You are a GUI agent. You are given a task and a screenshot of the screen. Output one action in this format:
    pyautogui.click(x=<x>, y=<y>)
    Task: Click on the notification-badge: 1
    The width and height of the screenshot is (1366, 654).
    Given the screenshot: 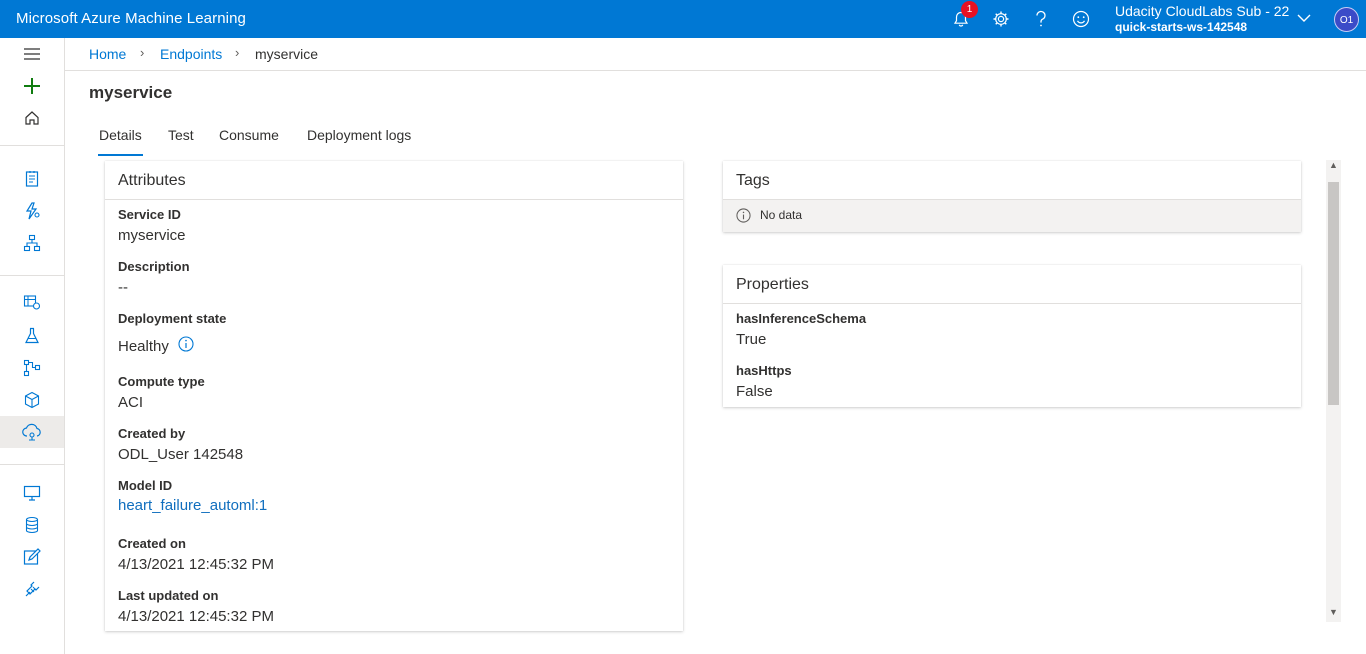 What is the action you would take?
    pyautogui.click(x=969, y=9)
    